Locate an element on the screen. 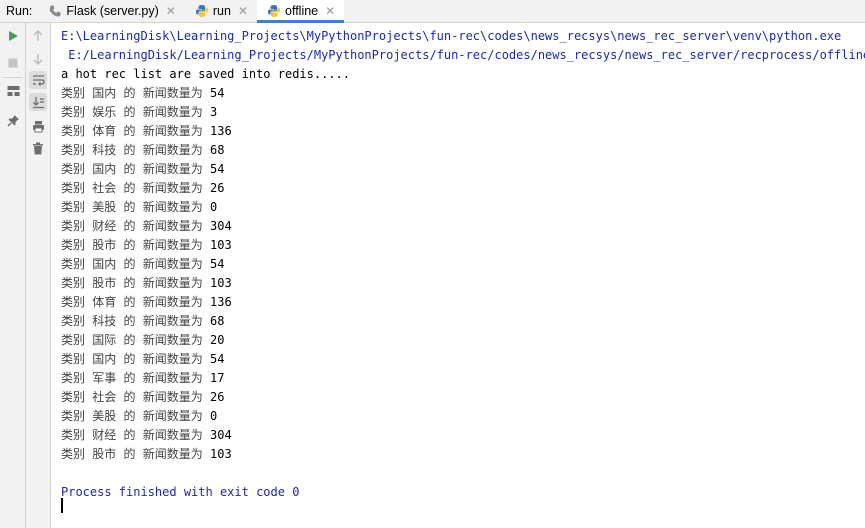 This screenshot has height=528, width=865. soft-wrap-icon is located at coordinates (38, 80).